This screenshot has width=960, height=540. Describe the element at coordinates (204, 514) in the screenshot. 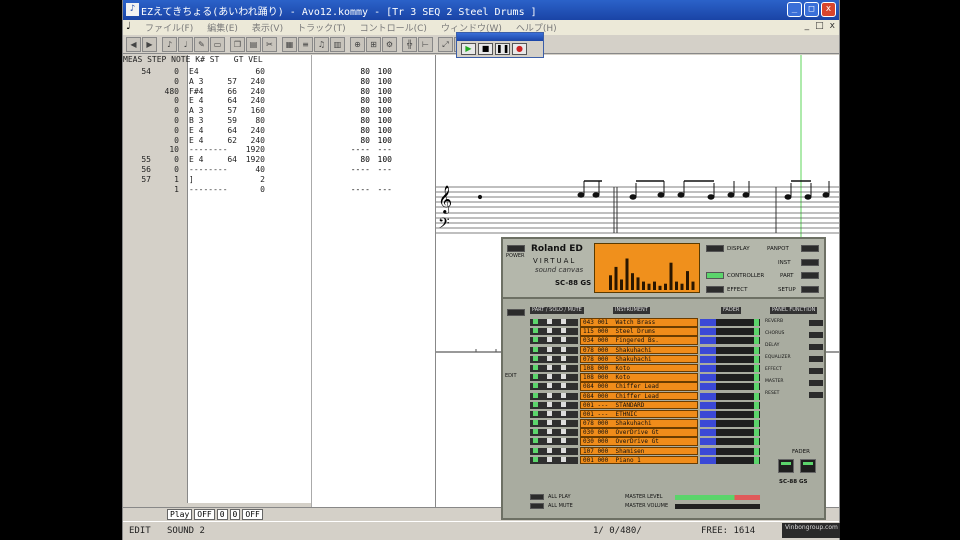

I see `option-field-1: OFF` at that location.